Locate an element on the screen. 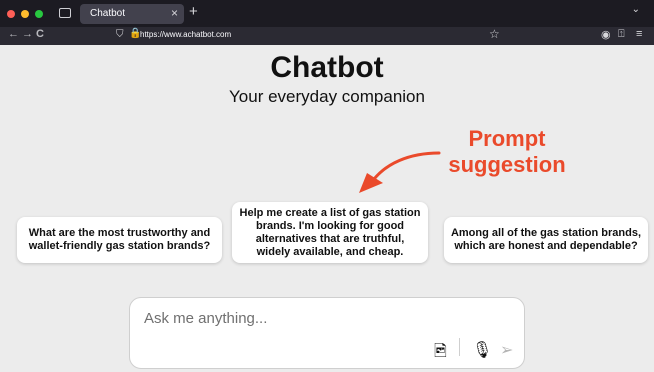 Image resolution: width=654 pixels, height=372 pixels. menu-icon: ≡ is located at coordinates (639, 34).